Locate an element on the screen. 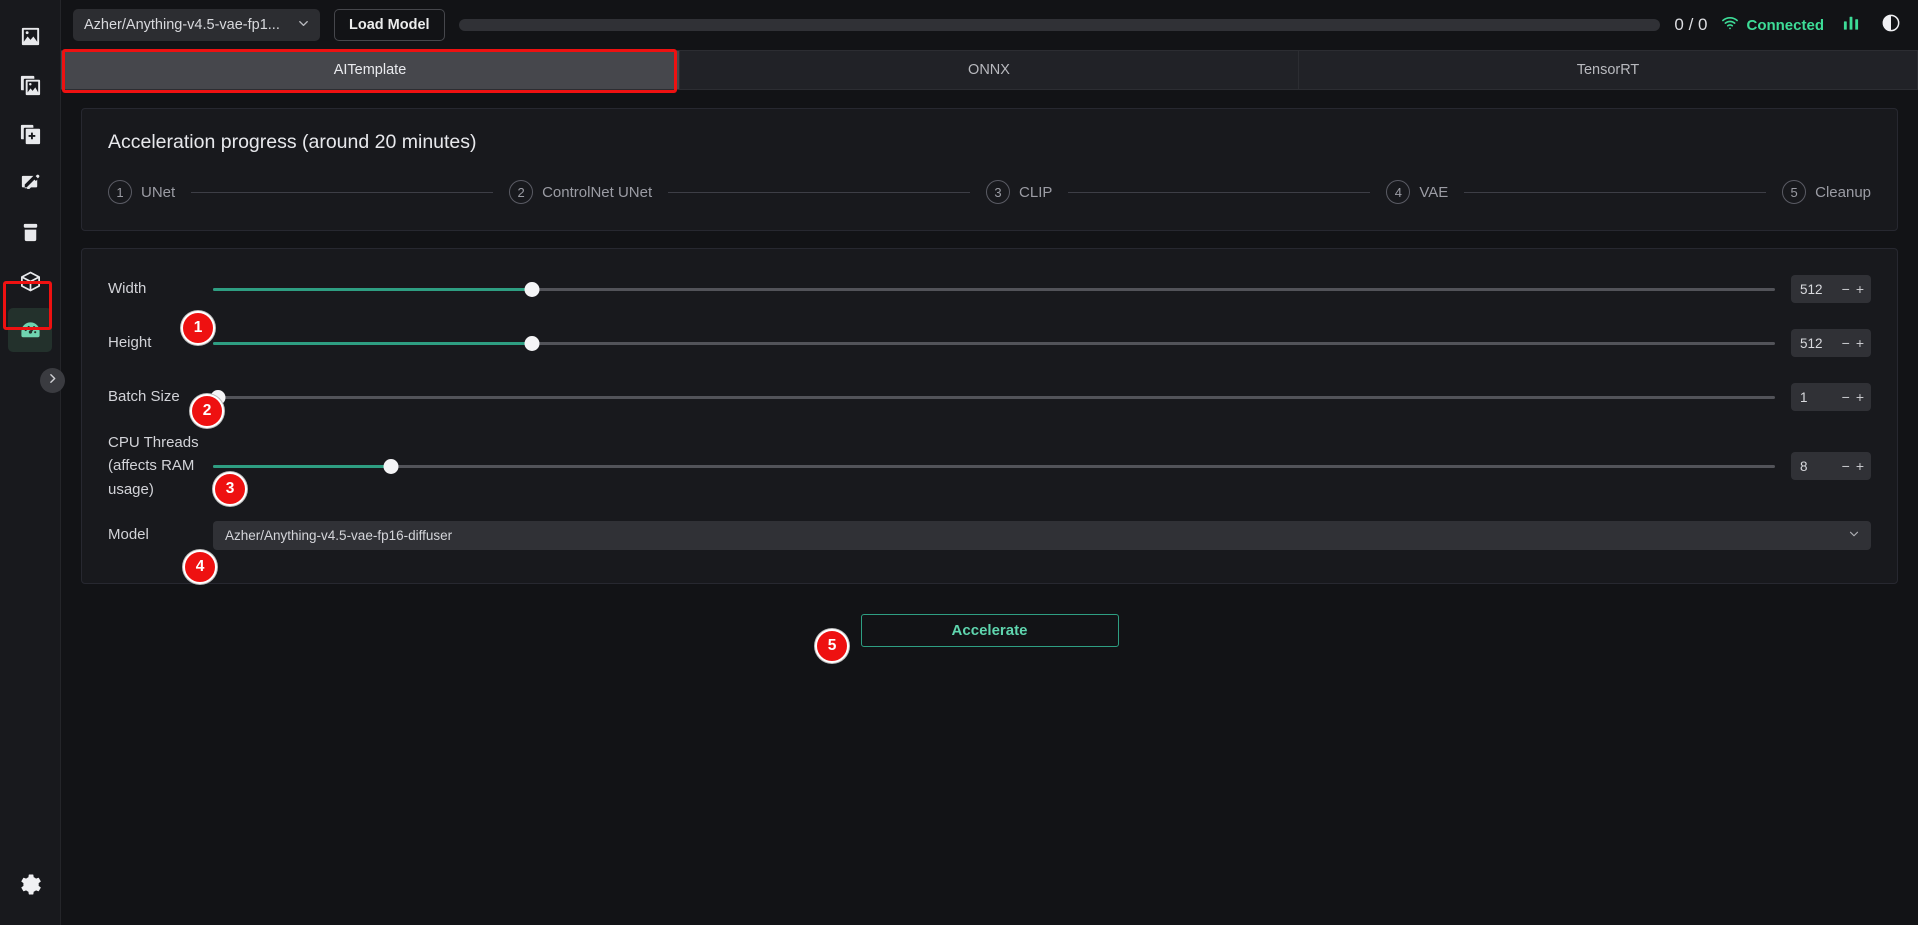  chevron-down-icon is located at coordinates (303, 25).